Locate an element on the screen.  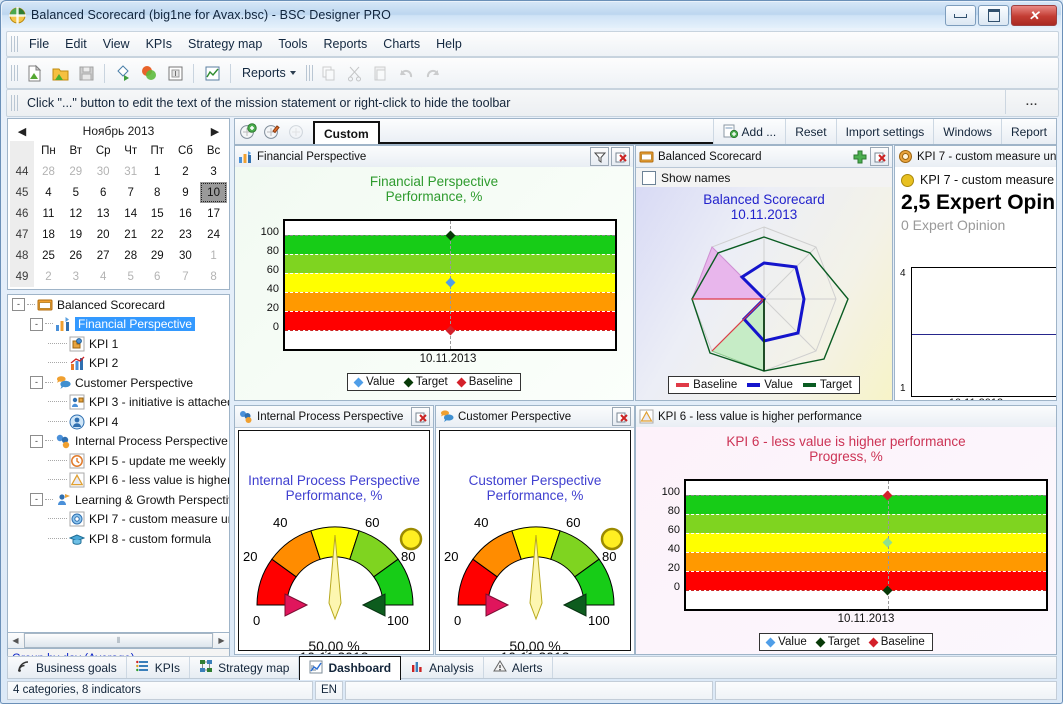
menu-item-file: File is located at coordinates (39, 44).